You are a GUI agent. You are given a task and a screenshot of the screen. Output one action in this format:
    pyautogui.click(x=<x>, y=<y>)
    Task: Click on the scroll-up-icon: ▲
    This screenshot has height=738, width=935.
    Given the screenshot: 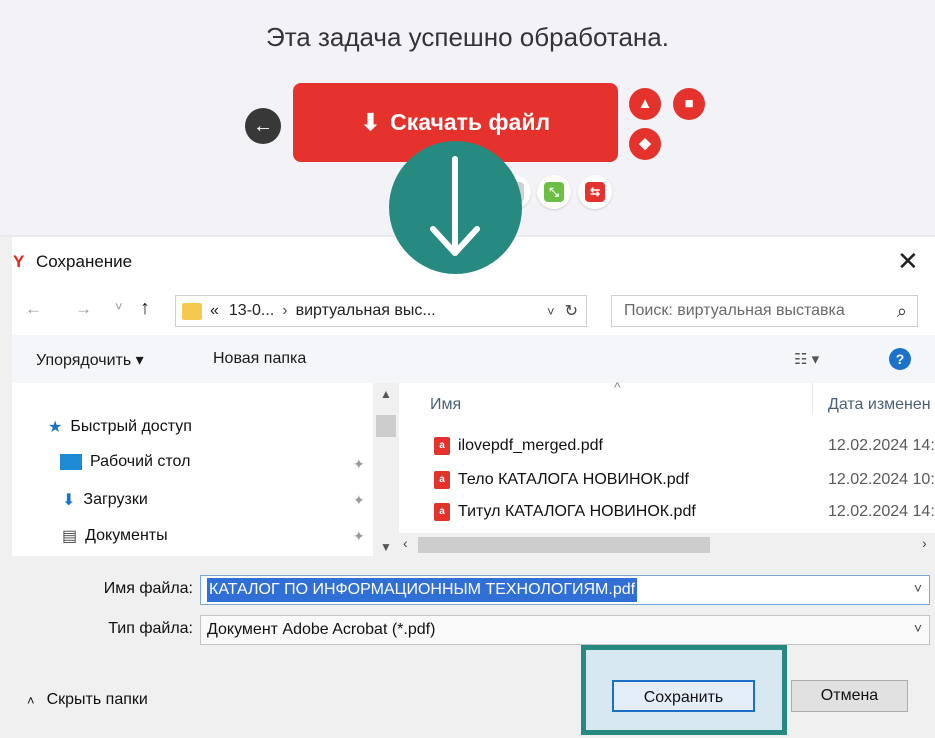 What is the action you would take?
    pyautogui.click(x=386, y=394)
    